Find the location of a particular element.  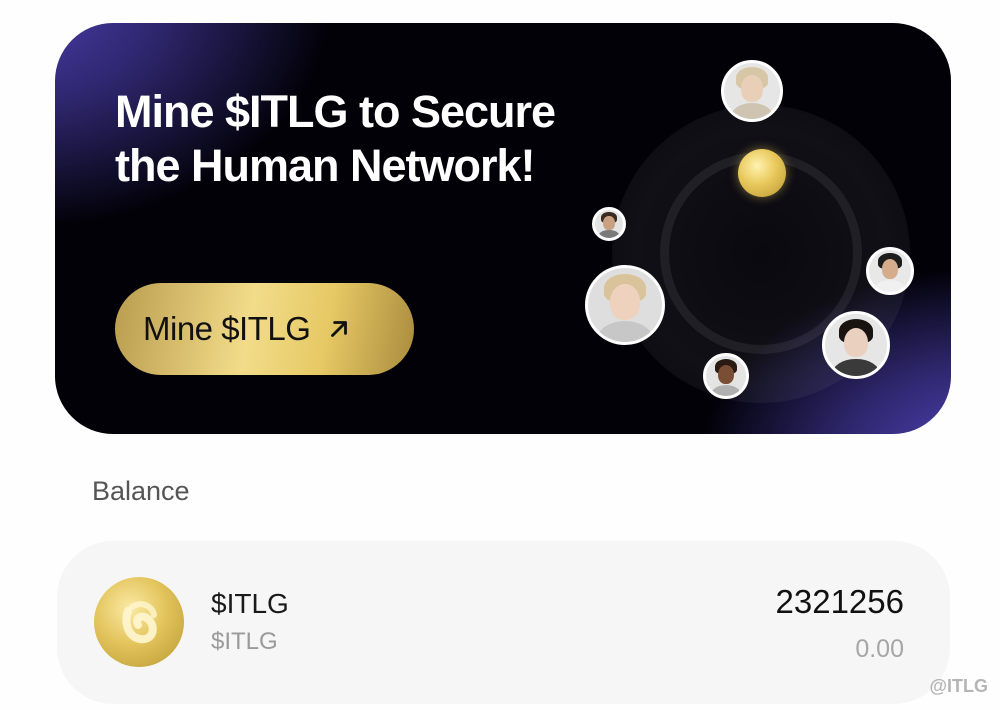

token-amount: 2321256 is located at coordinates (839, 601).